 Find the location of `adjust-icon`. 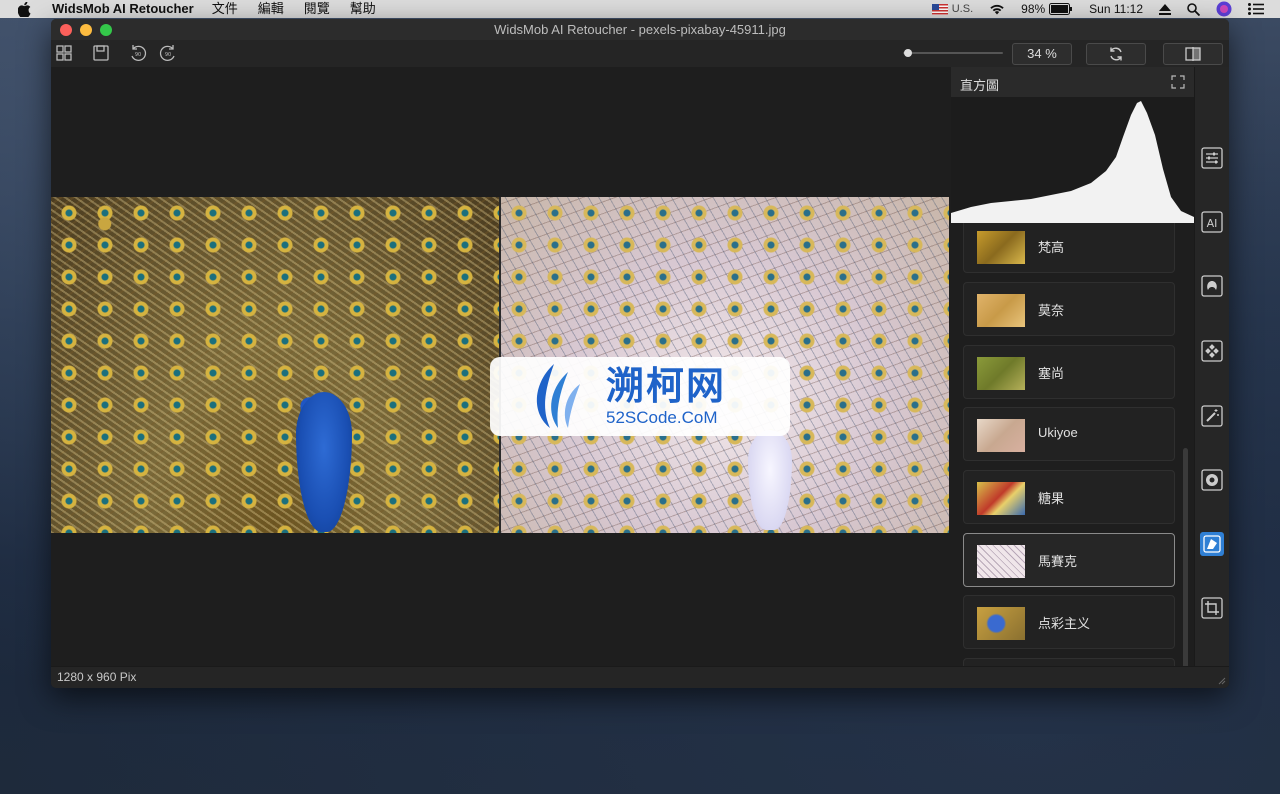

adjust-icon is located at coordinates (1212, 158).